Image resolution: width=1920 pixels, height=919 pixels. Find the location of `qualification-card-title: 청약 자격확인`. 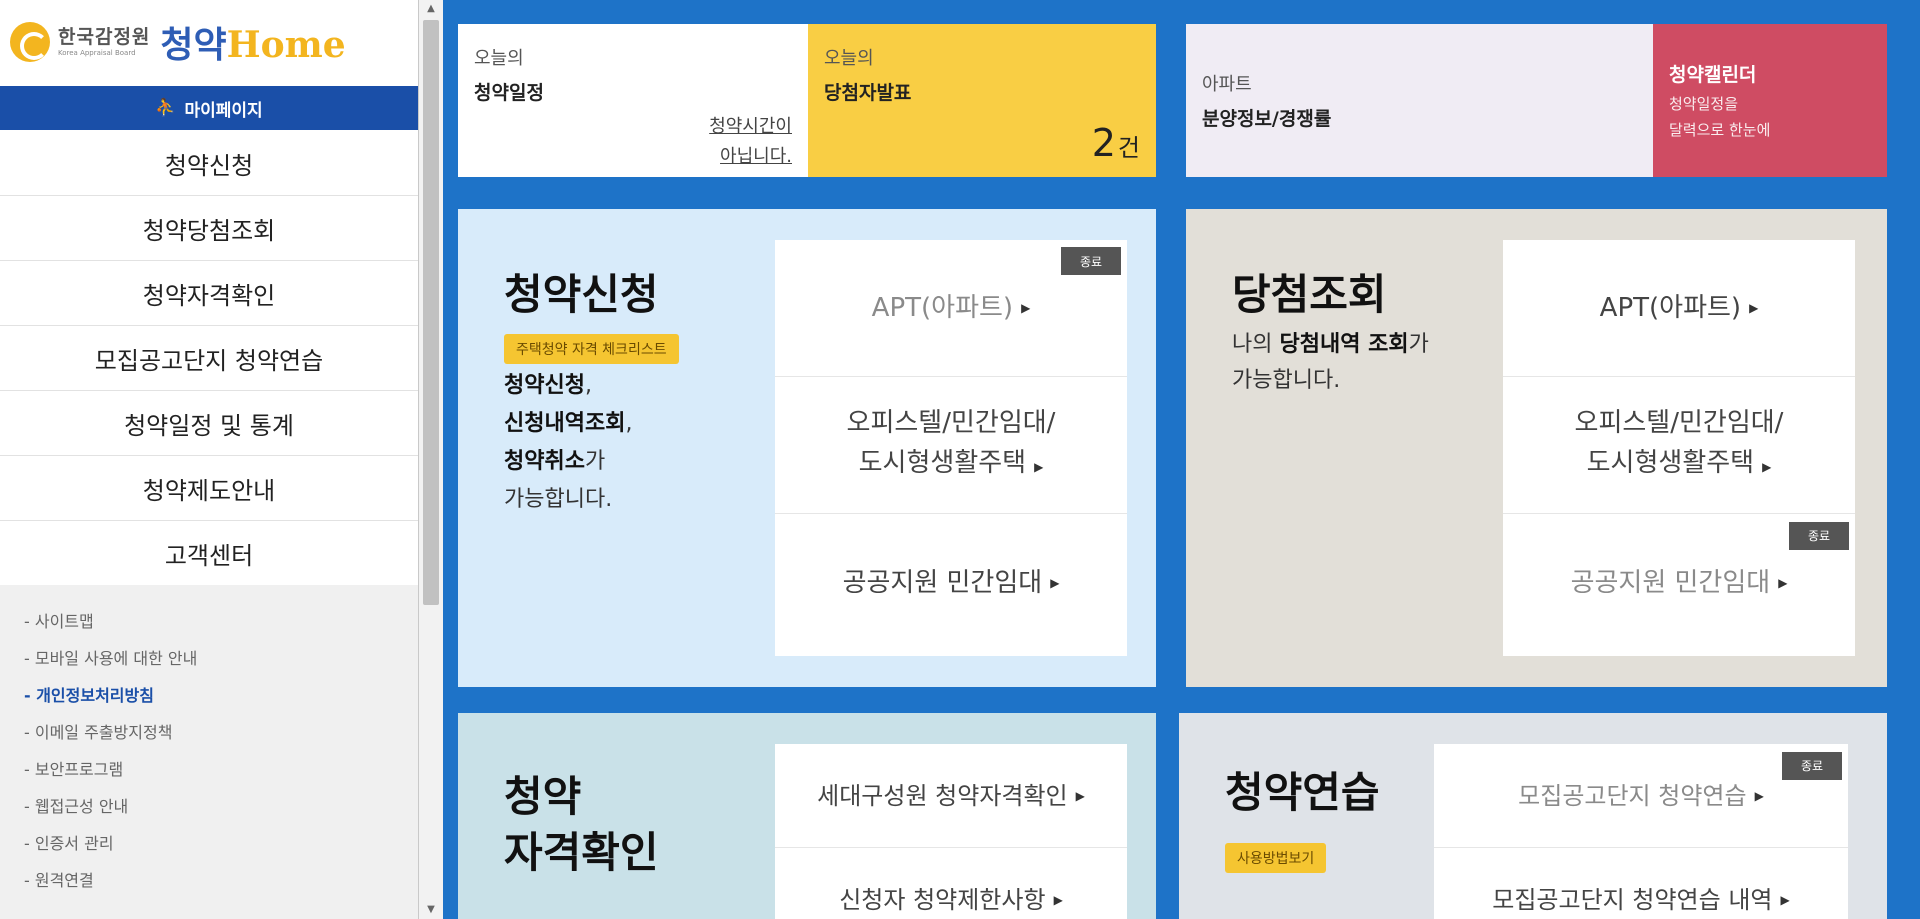

qualification-card-title: 청약 자격확인 is located at coordinates (581, 824).